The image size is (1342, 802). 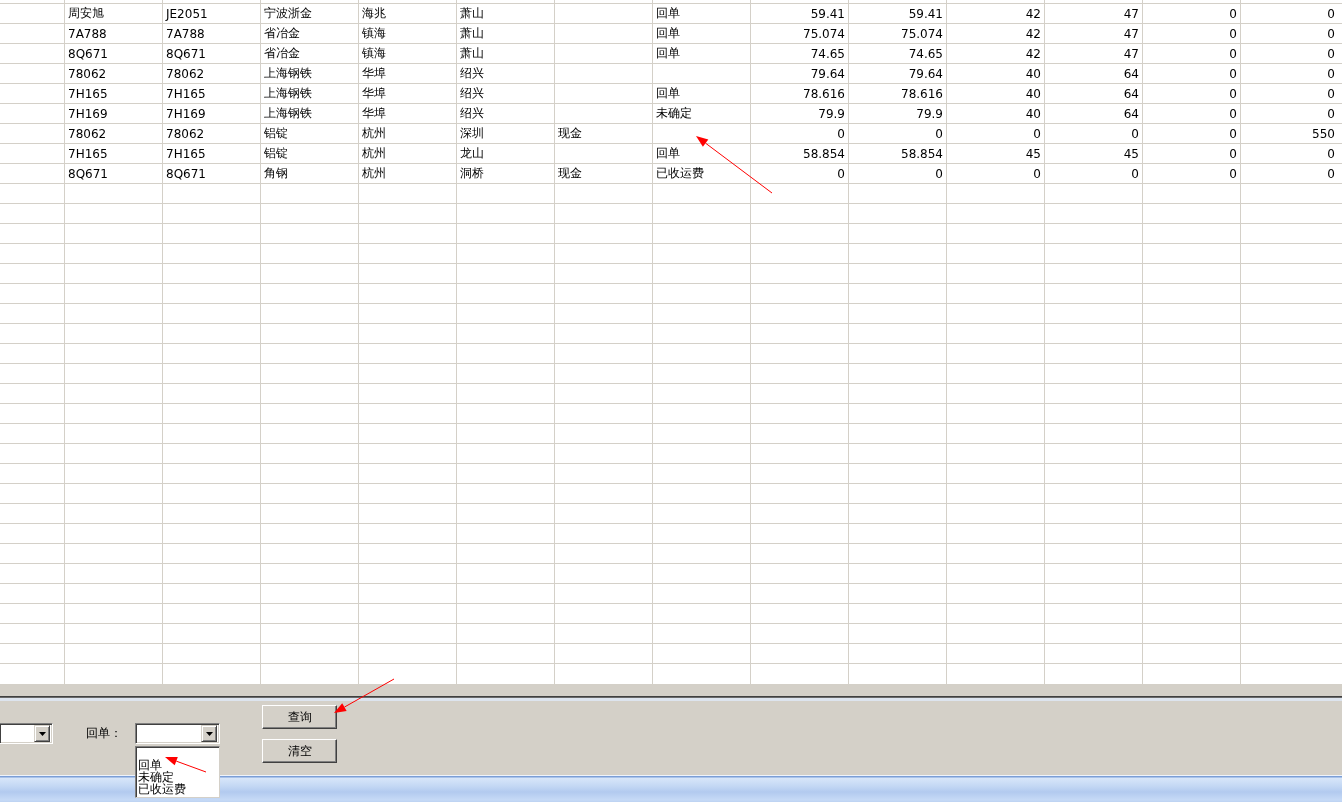 What do you see at coordinates (472, 153) in the screenshot?
I see `table-cell-text: 龙山` at bounding box center [472, 153].